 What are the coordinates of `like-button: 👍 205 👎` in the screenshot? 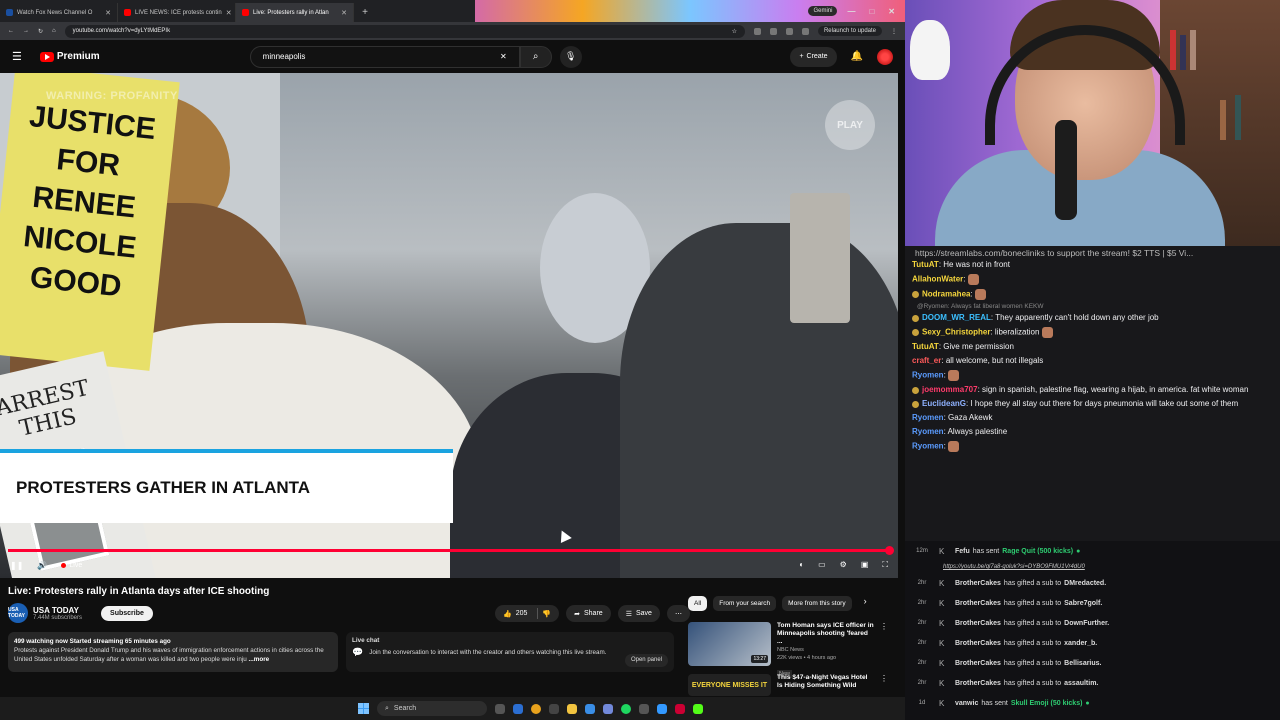 It's located at (527, 613).